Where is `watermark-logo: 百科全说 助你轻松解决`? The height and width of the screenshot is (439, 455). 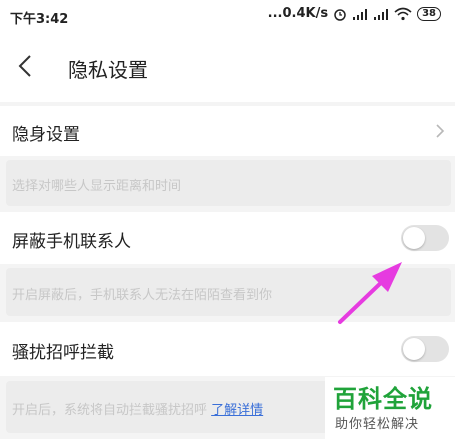
watermark-logo: 百科全说 助你轻松解决 is located at coordinates (390, 408).